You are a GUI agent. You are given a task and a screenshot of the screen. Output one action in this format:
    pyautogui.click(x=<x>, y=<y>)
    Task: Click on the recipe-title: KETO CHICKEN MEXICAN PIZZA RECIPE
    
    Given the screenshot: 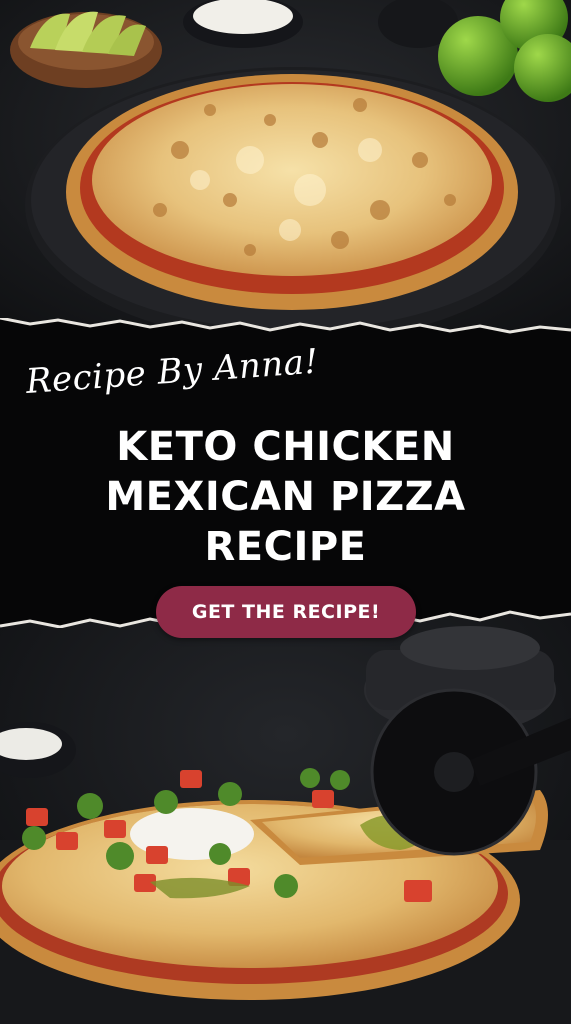 What is the action you would take?
    pyautogui.click(x=285, y=497)
    